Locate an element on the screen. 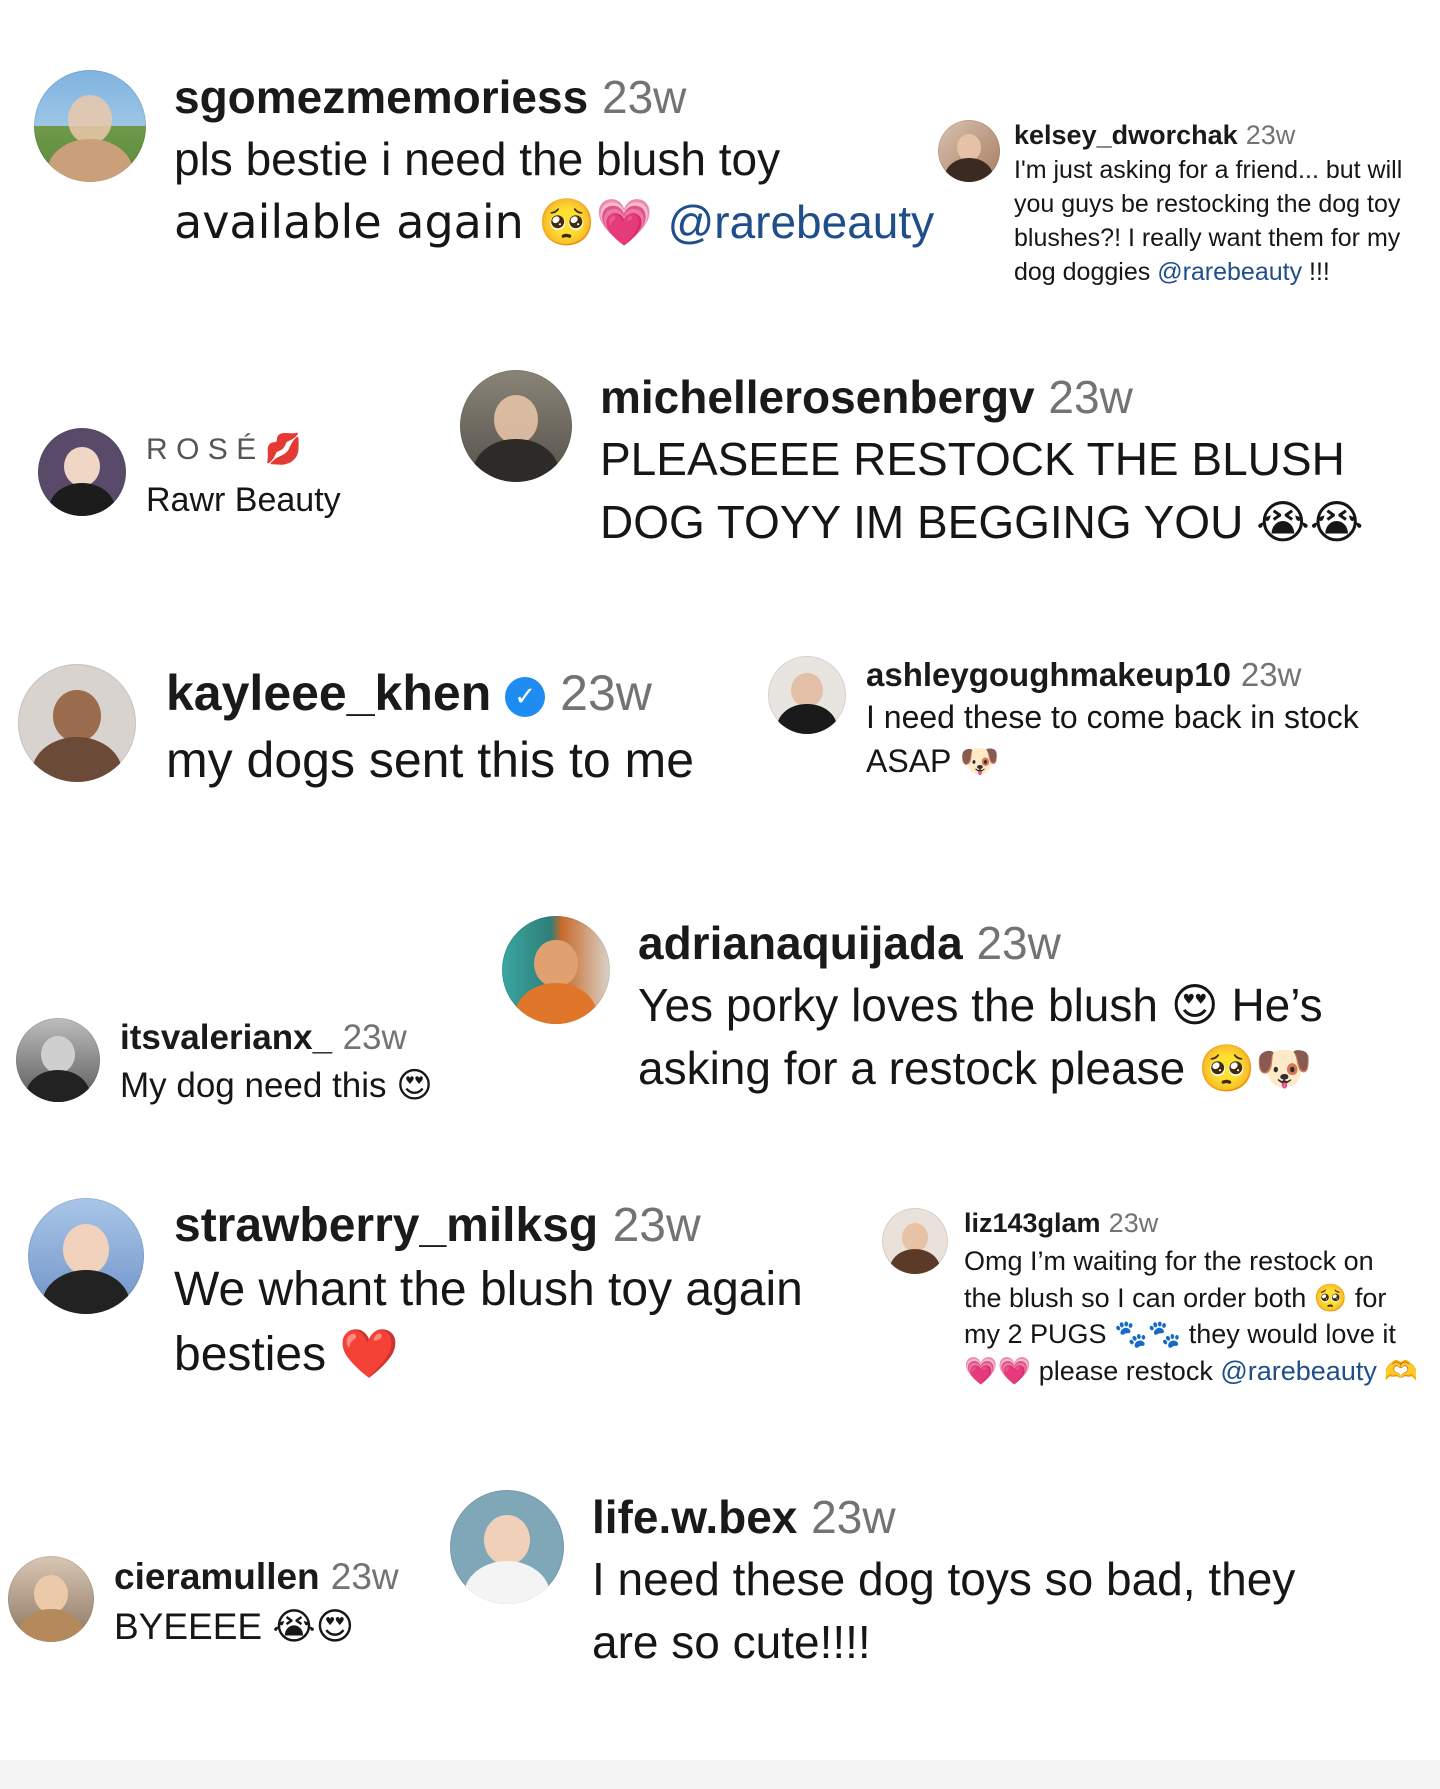 Image resolution: width=1440 pixels, height=1789 pixels. comment-line: My dog need this 😍 is located at coordinates (276, 1085).